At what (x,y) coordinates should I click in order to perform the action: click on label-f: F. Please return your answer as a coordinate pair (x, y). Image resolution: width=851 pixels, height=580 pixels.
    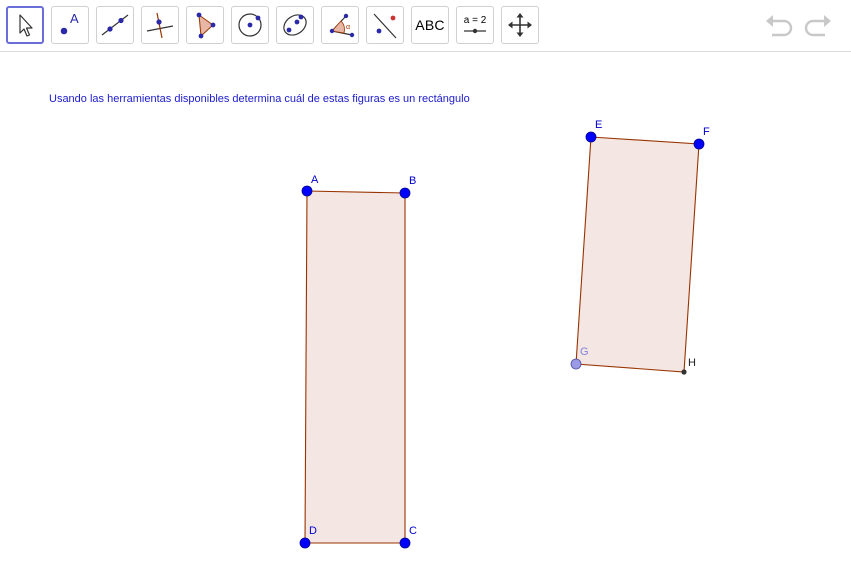
    Looking at the image, I should click on (706, 132).